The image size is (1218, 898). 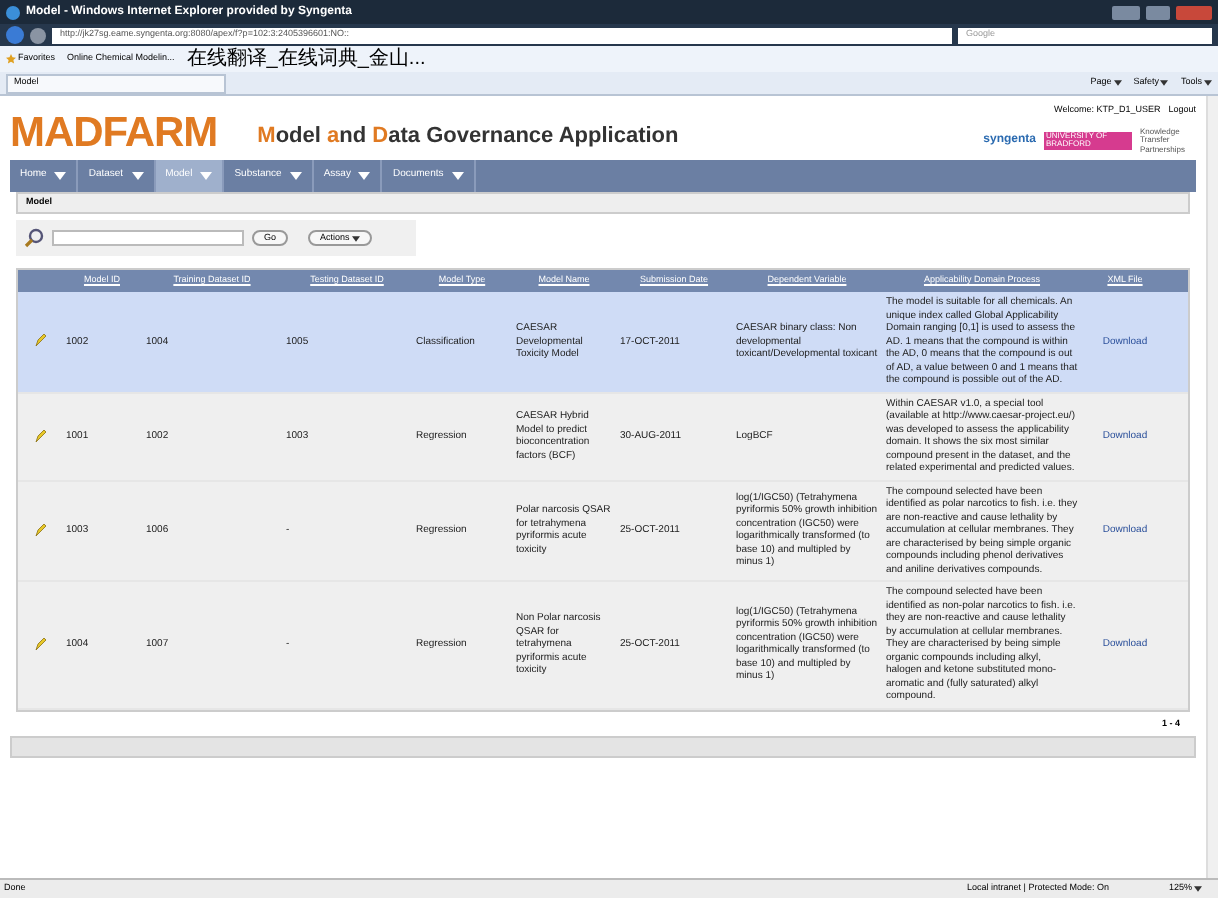 I want to click on search-icon, so click(x=34, y=238).